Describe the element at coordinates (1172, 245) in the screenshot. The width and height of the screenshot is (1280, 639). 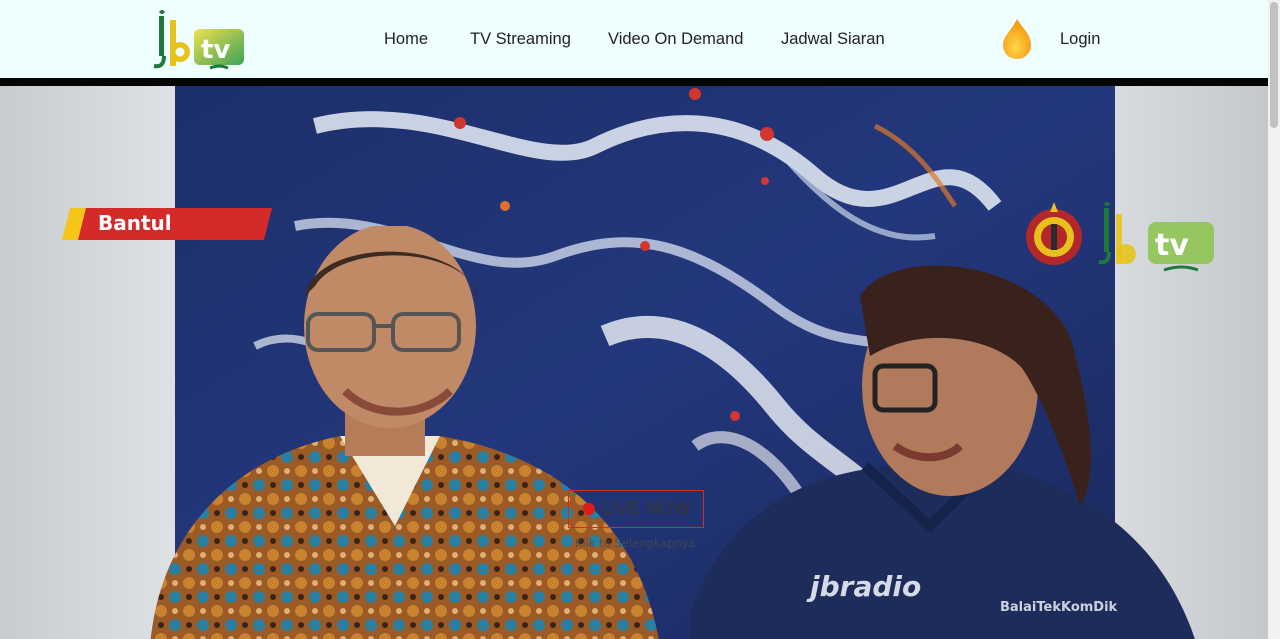
I see `watermark-tv-text: tv` at that location.